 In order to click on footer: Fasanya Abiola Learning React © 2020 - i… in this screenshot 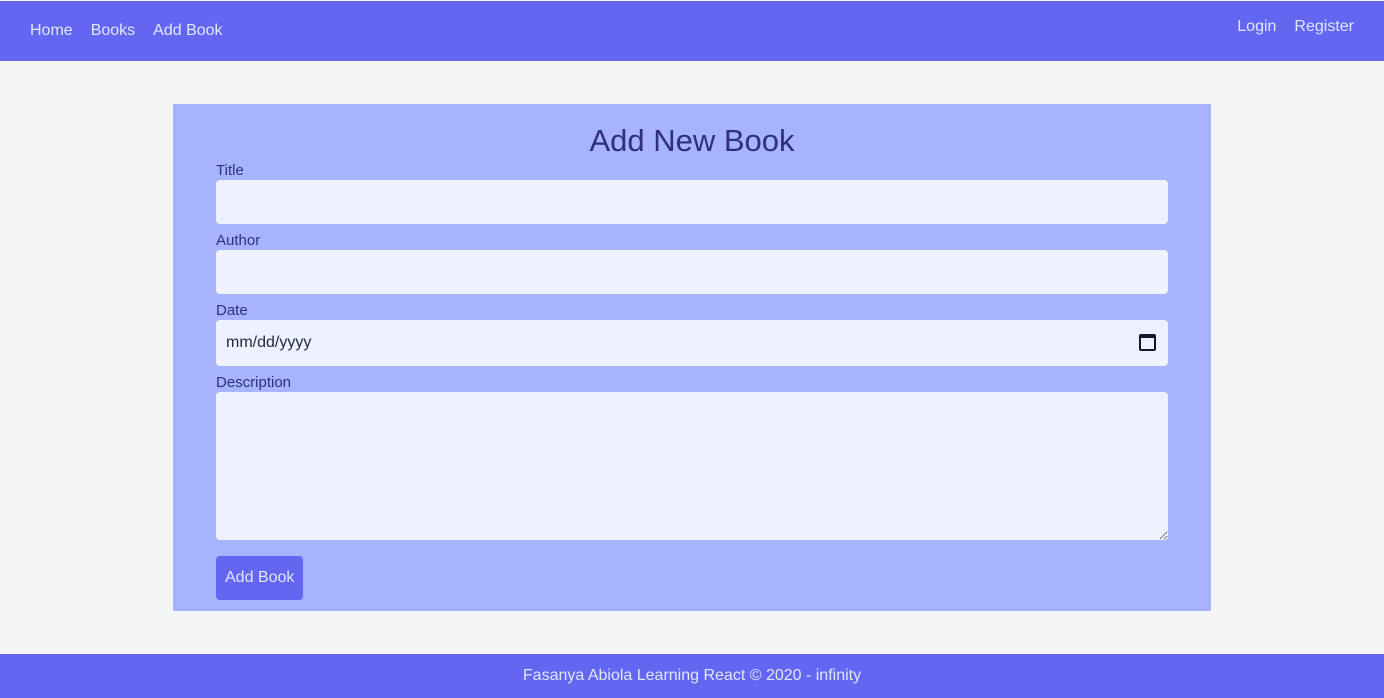, I will do `click(692, 676)`.